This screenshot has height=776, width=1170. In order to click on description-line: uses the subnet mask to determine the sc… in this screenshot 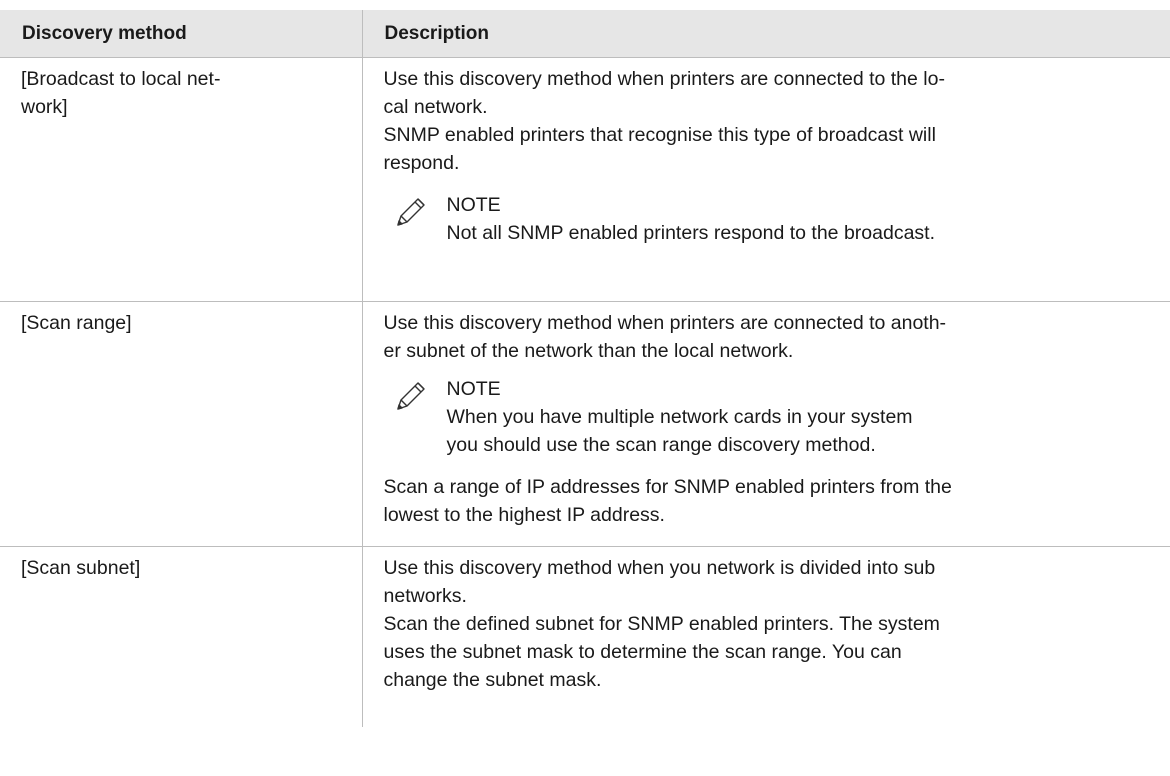, I will do `click(642, 652)`.